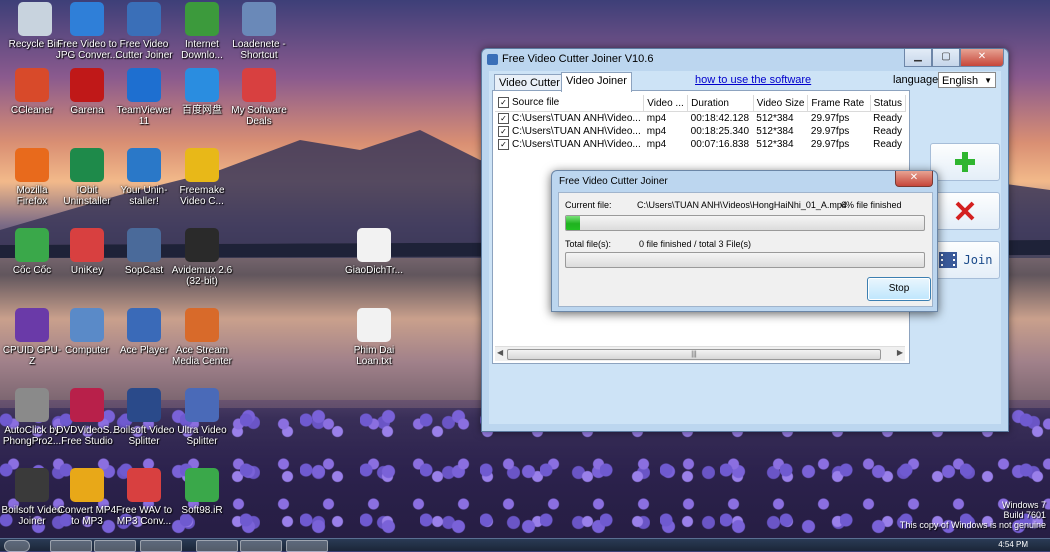 The width and height of the screenshot is (1050, 552). Describe the element at coordinates (87, 252) in the screenshot. I see `desktop-icon: UniKey` at that location.